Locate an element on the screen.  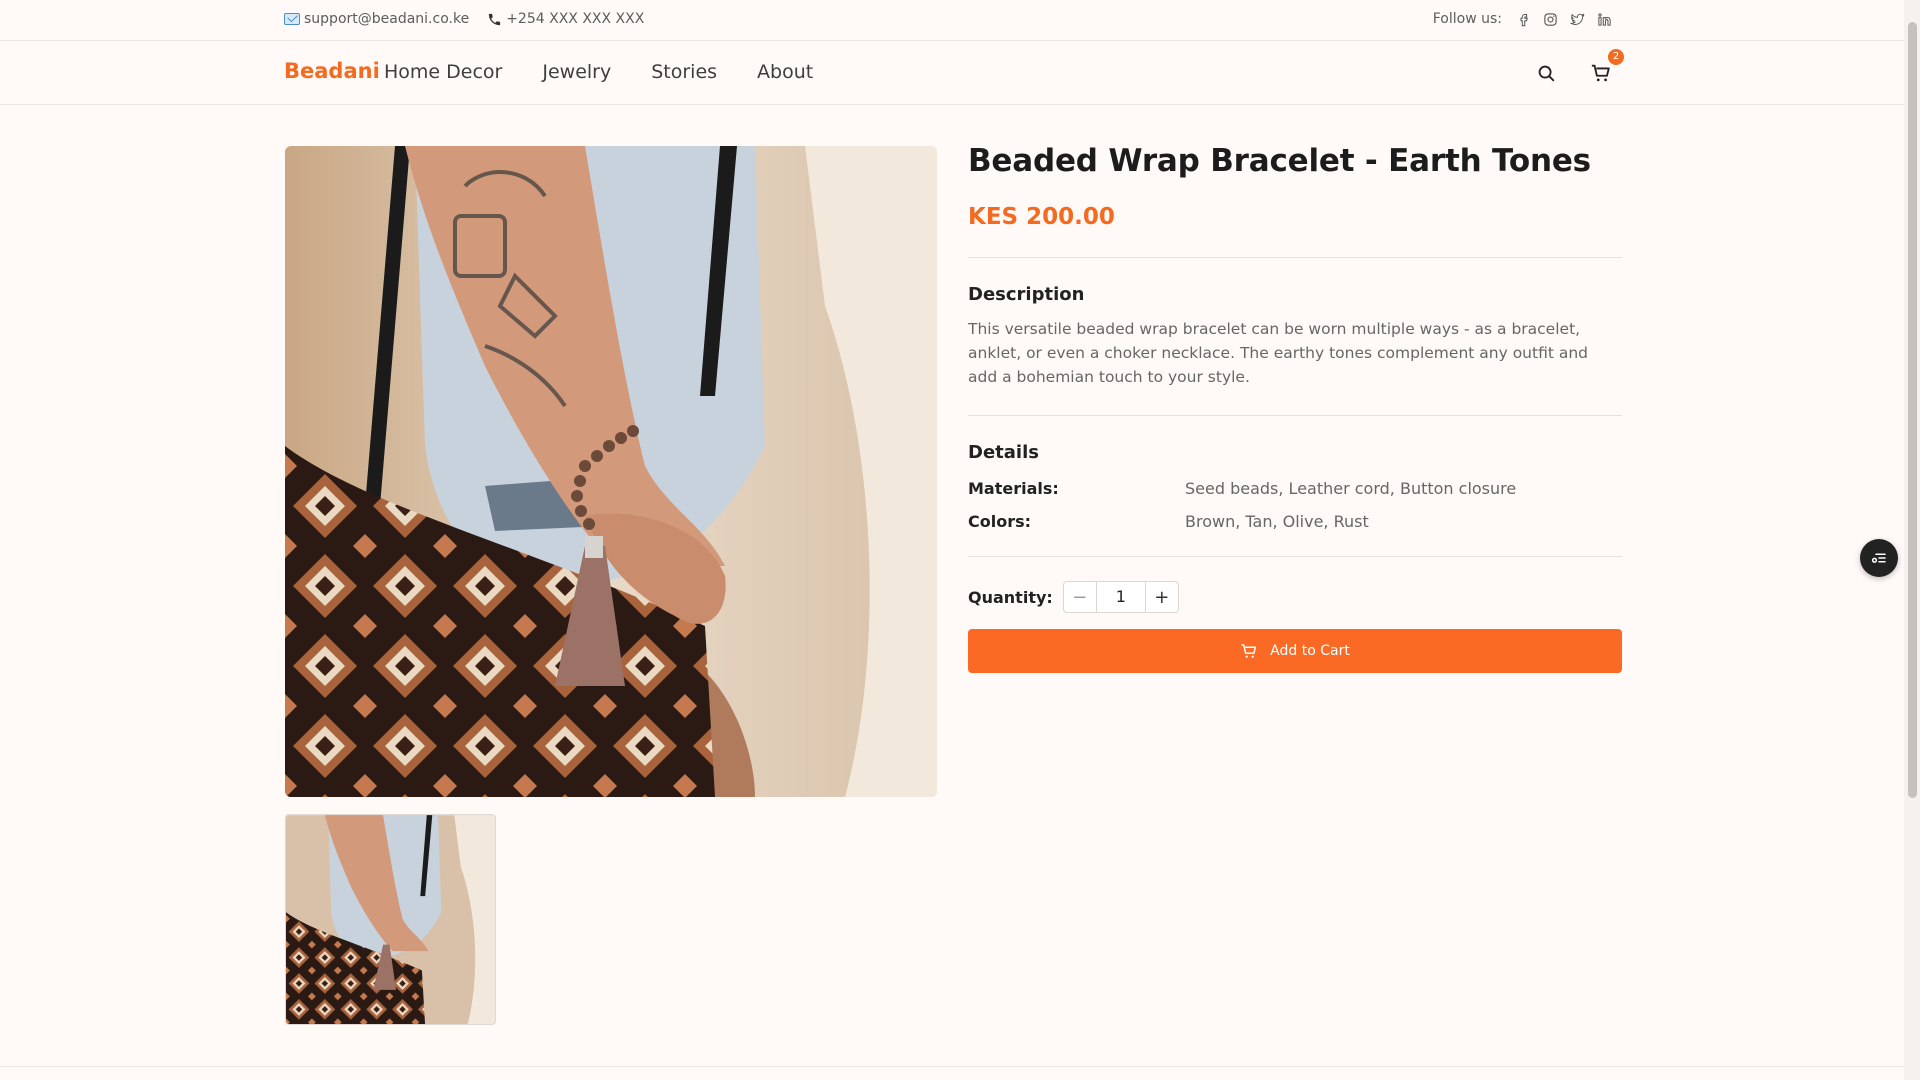
colors-value: Brown, Tan, Olive, Rust is located at coordinates (1277, 521).